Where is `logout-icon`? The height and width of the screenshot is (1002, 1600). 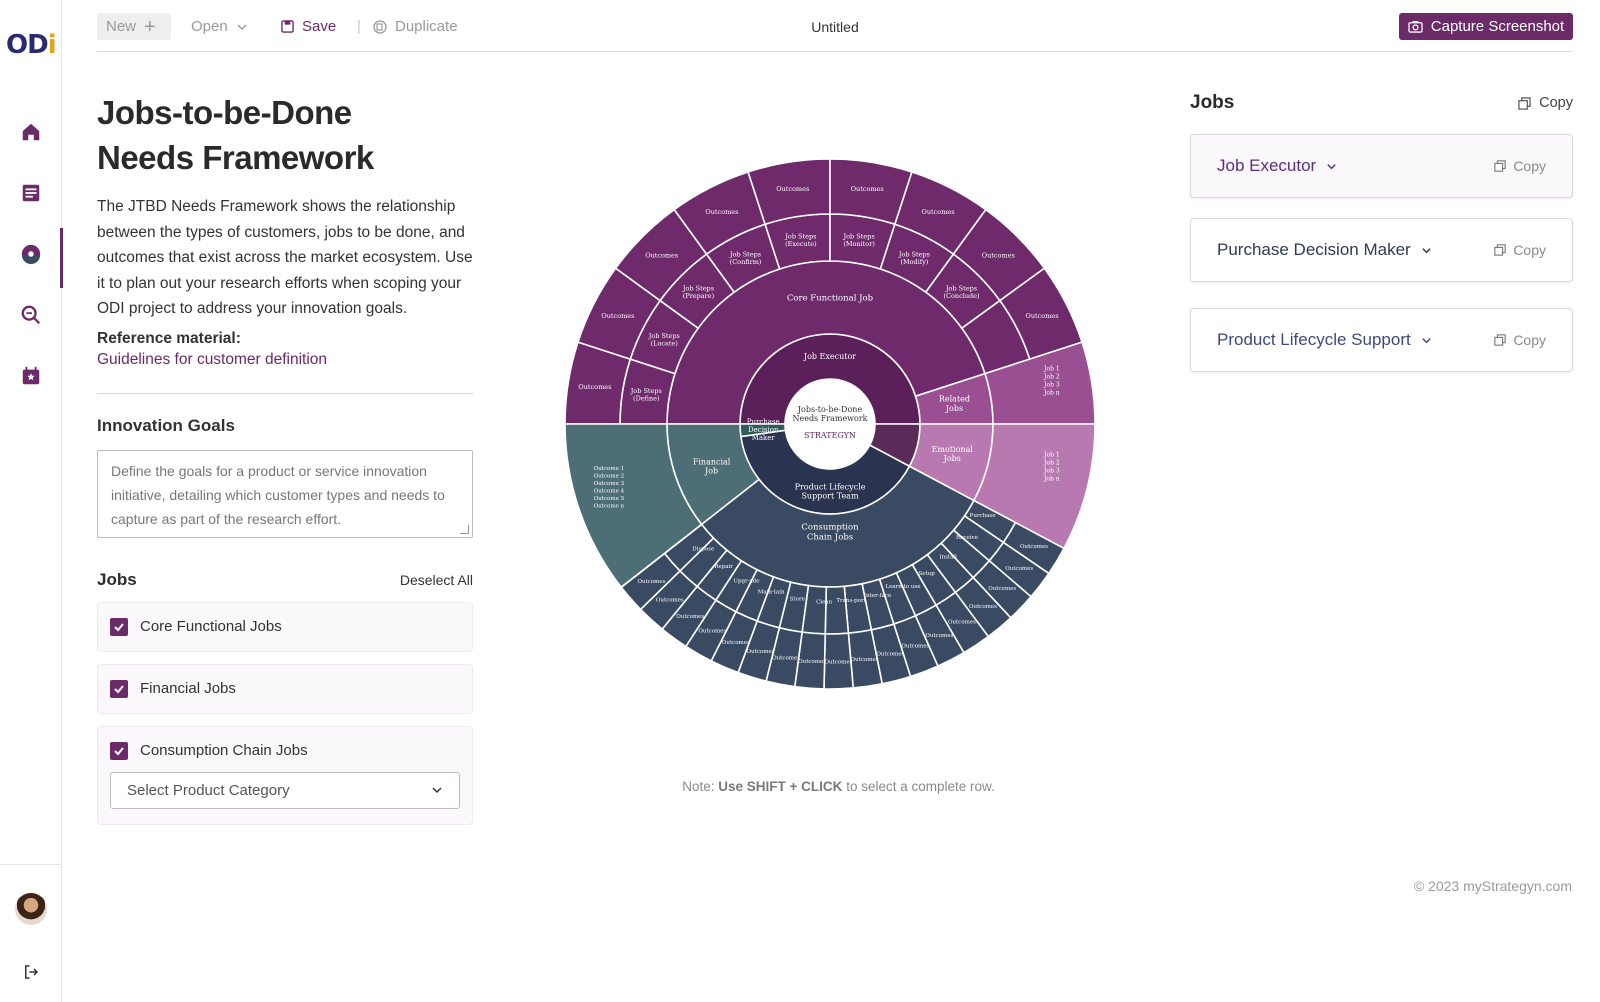 logout-icon is located at coordinates (31, 972).